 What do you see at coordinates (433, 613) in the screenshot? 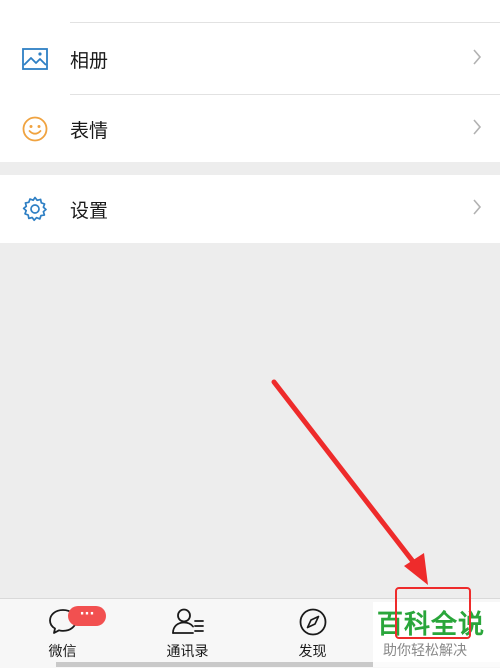
I see `annotation-highlight-box` at bounding box center [433, 613].